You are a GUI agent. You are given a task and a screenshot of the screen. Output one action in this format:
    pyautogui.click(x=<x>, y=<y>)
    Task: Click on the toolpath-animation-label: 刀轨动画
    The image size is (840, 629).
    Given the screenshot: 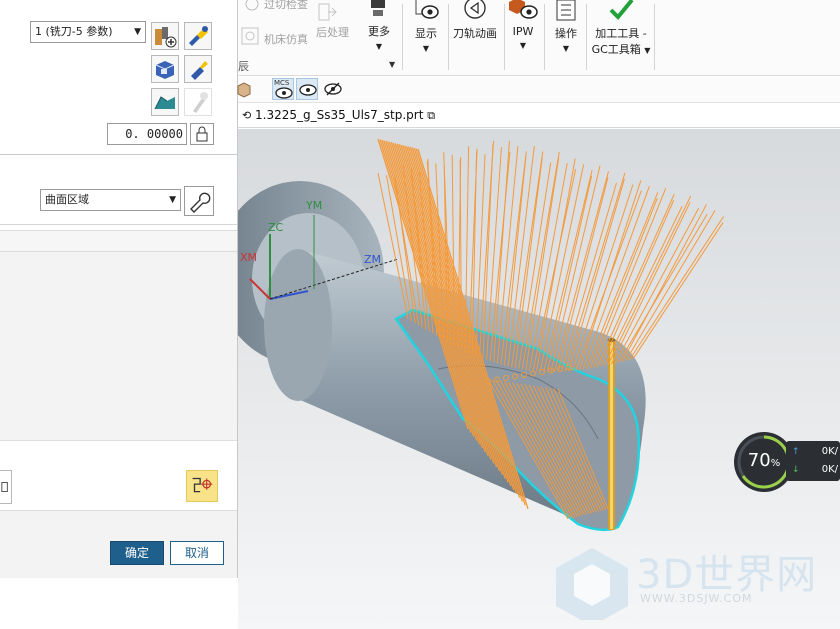 What is the action you would take?
    pyautogui.click(x=475, y=33)
    